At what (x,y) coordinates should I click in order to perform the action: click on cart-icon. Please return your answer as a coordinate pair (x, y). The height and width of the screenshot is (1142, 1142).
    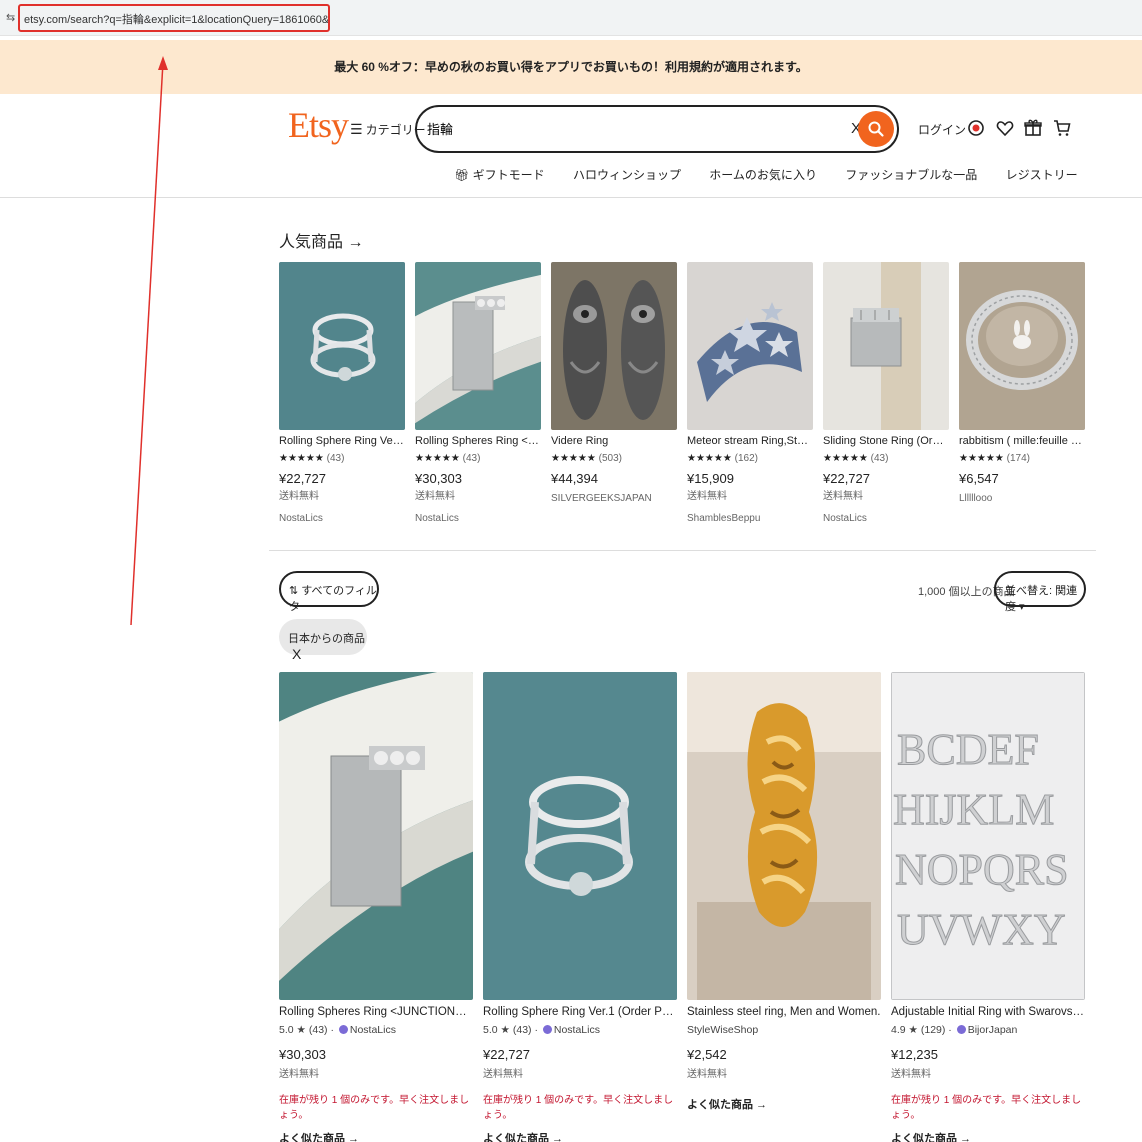
    Looking at the image, I should click on (1062, 128).